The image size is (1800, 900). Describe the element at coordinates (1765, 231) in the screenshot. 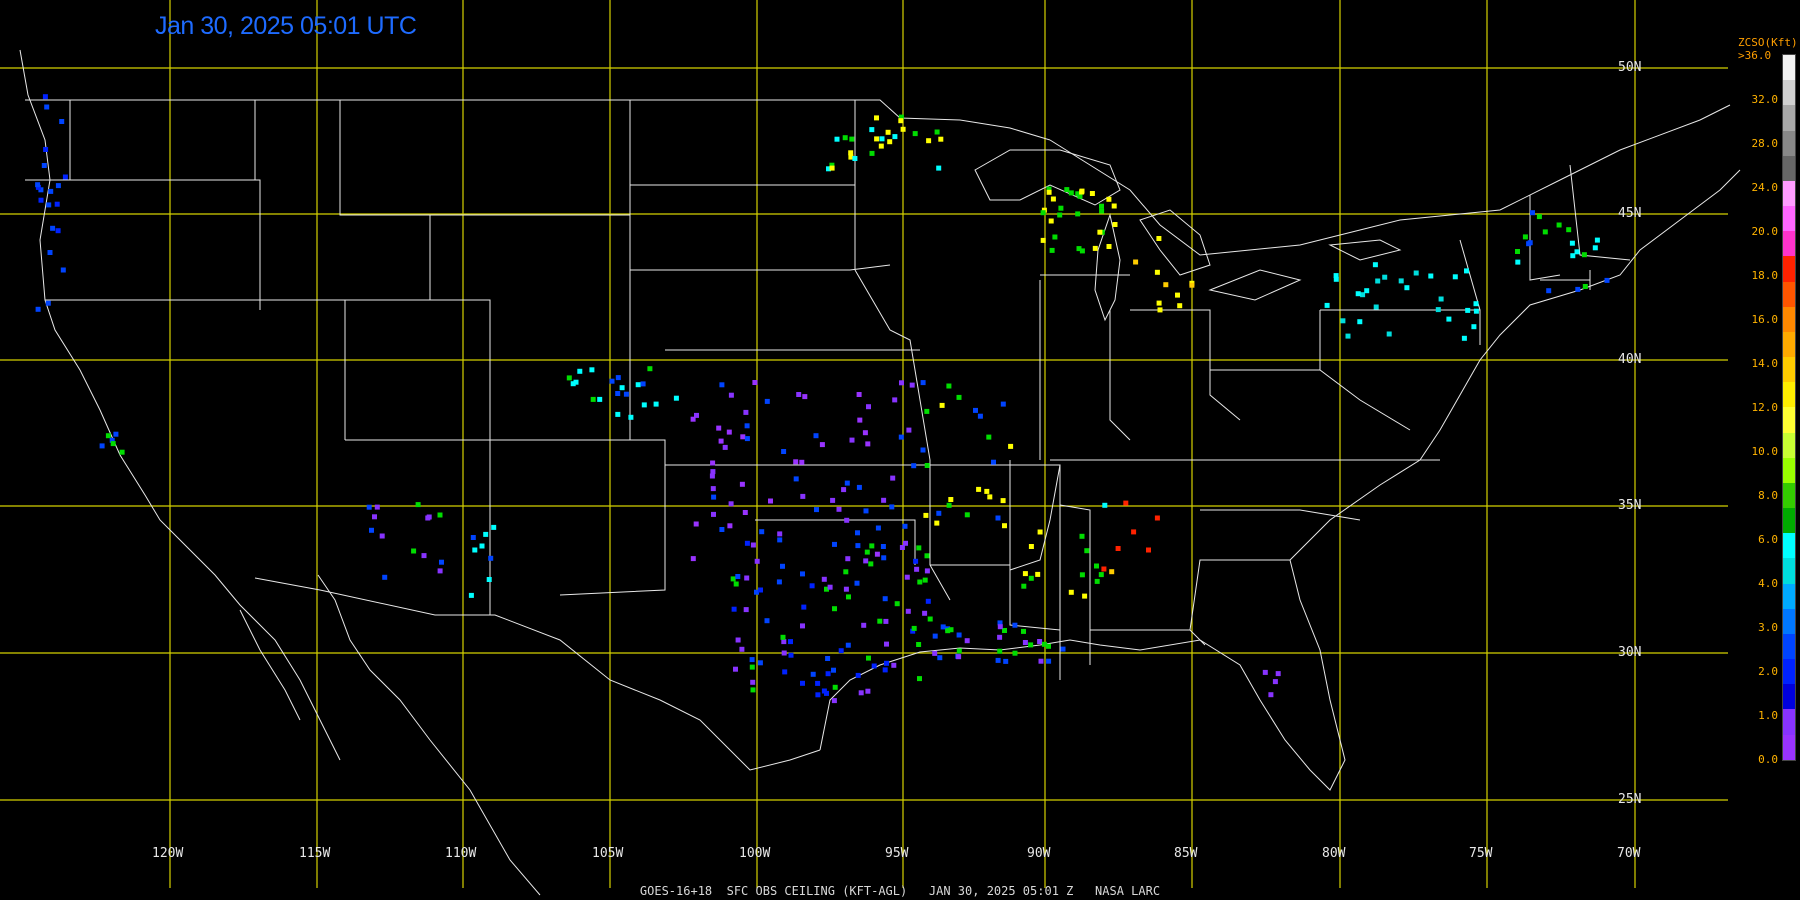

I see `legend-tick-label: 20.0` at that location.